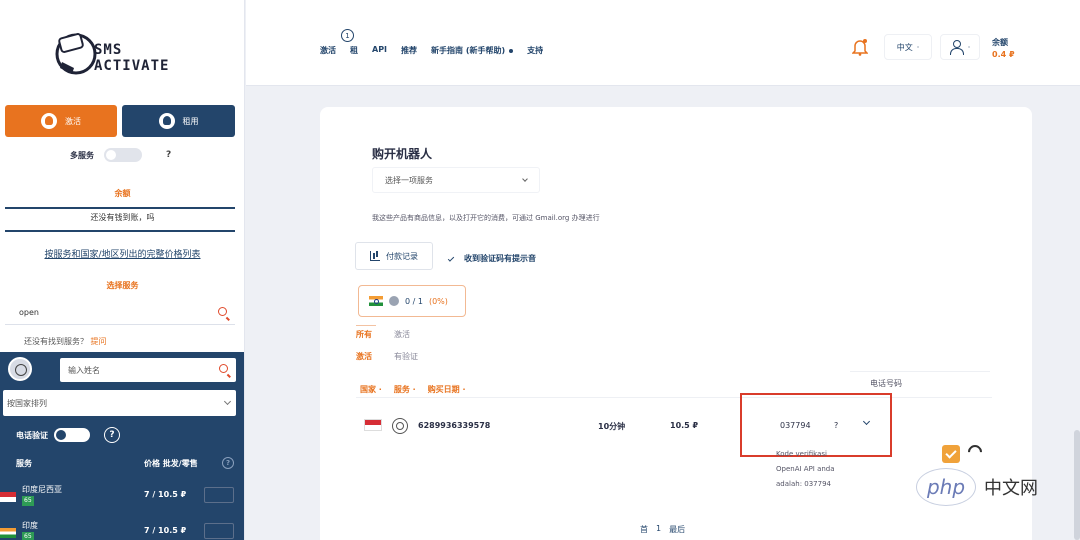 The image size is (1080, 540). What do you see at coordinates (975, 452) in the screenshot?
I see `refresh-icon` at bounding box center [975, 452].